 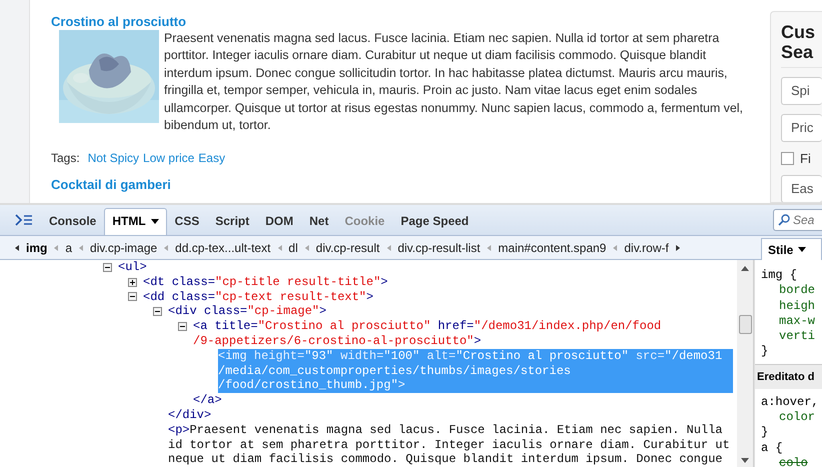 I want to click on value-text: /food/crostino_thumb.jpg", so click(x=308, y=385).